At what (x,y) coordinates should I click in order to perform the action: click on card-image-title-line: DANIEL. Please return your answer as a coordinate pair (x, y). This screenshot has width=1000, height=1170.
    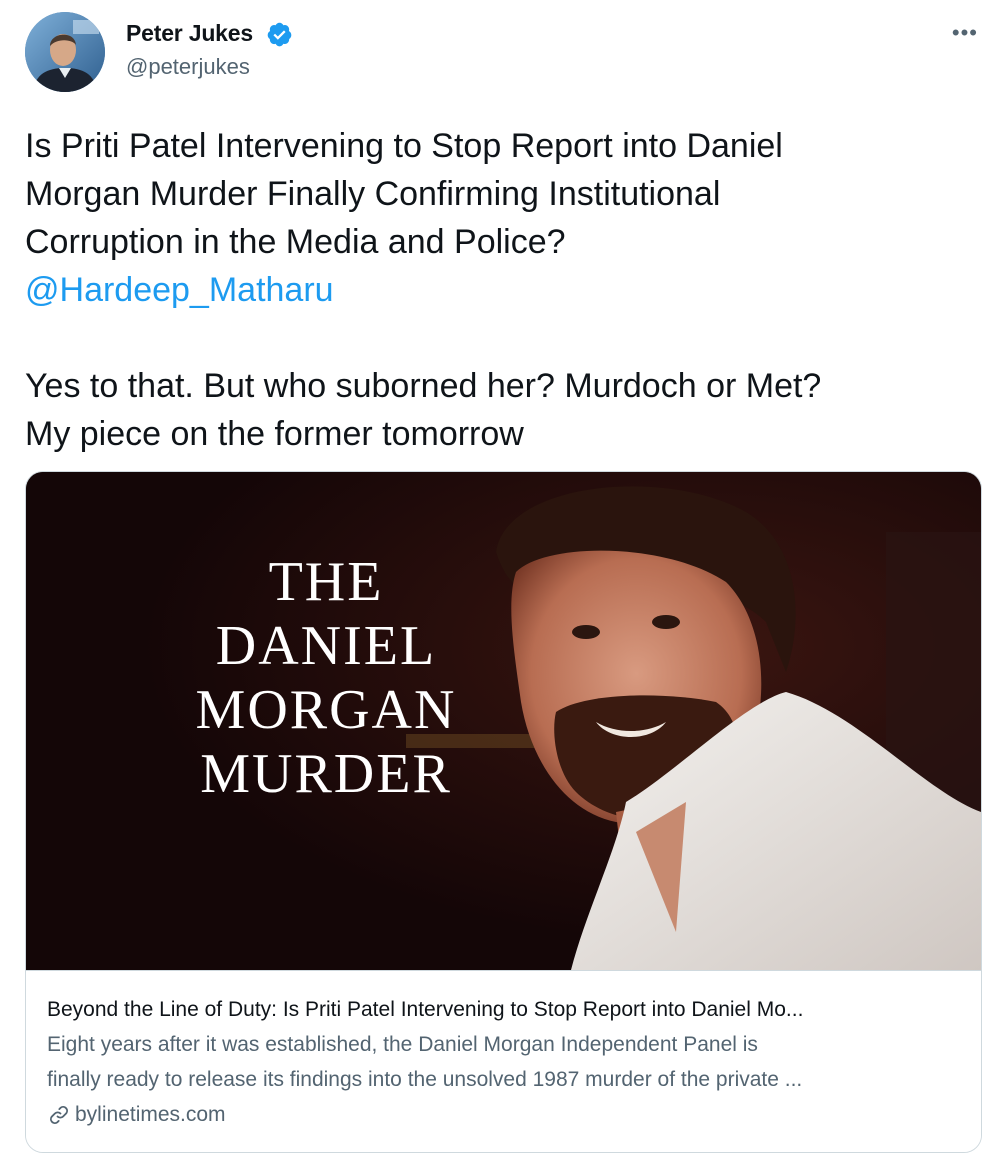
    Looking at the image, I should click on (326, 646).